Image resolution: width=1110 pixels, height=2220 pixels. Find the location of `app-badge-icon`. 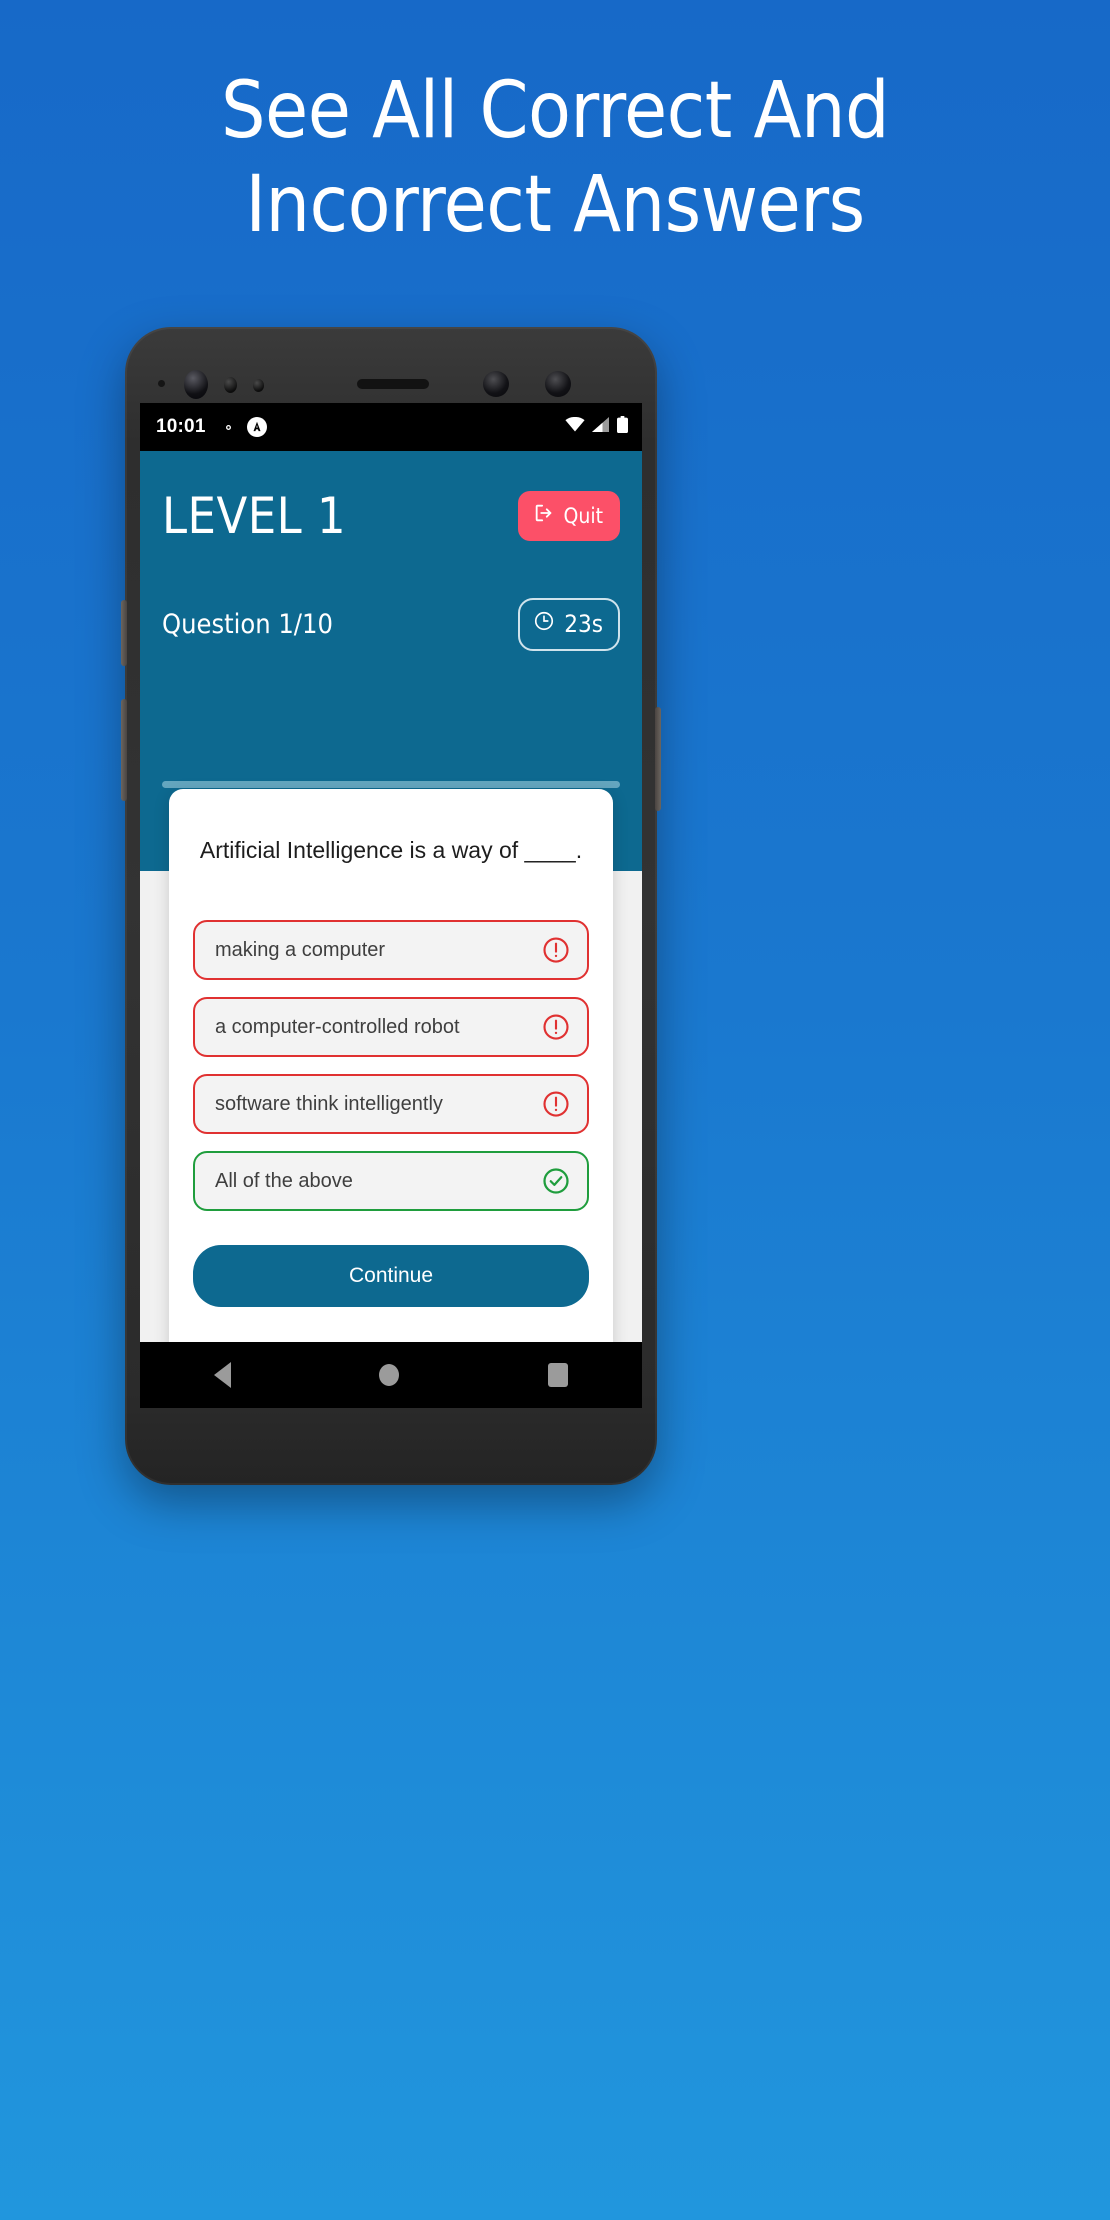

app-badge-icon is located at coordinates (256, 427).